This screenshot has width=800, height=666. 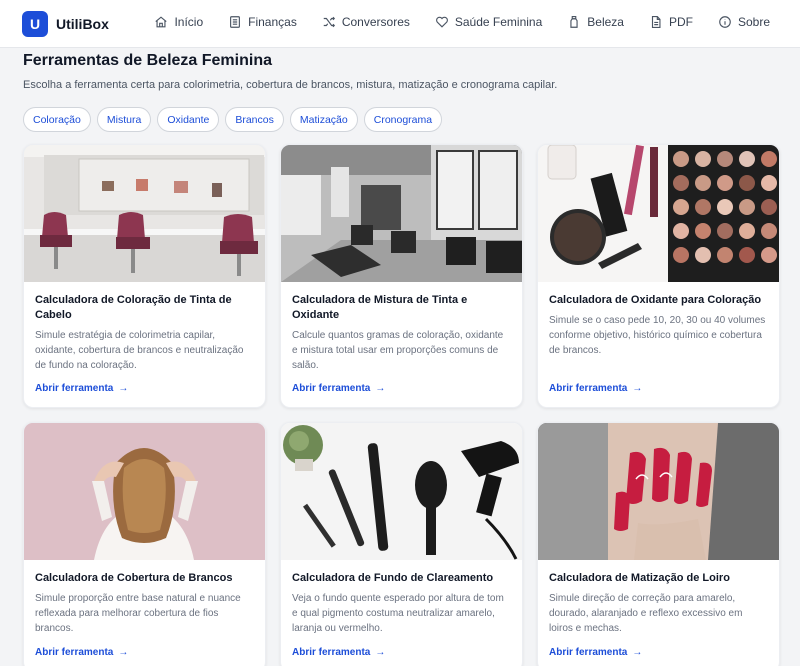 What do you see at coordinates (82, 24) in the screenshot?
I see `brand-name: UtiliBox` at bounding box center [82, 24].